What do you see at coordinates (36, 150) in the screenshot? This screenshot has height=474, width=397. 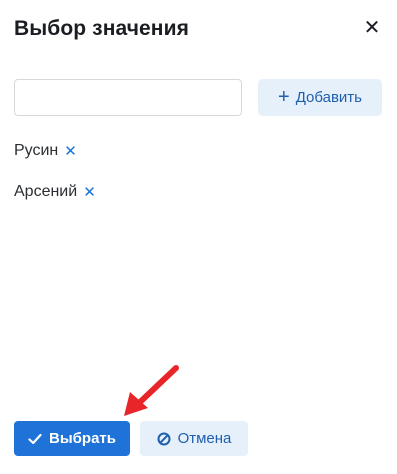 I see `tag-label: Русин` at bounding box center [36, 150].